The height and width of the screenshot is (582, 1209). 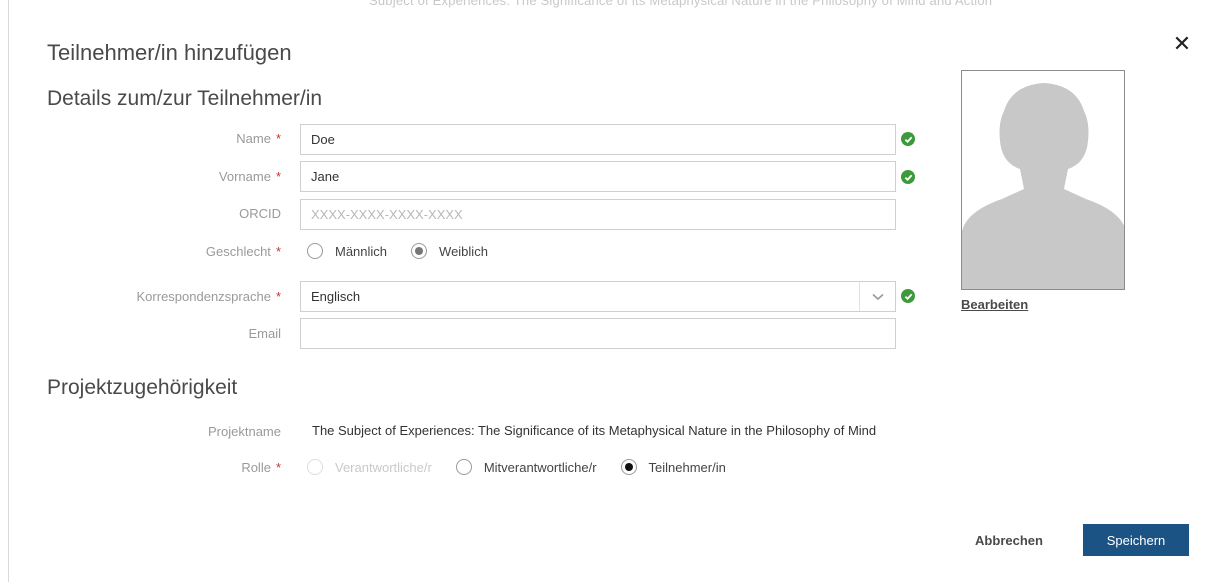 I want to click on email-field, so click(x=598, y=333).